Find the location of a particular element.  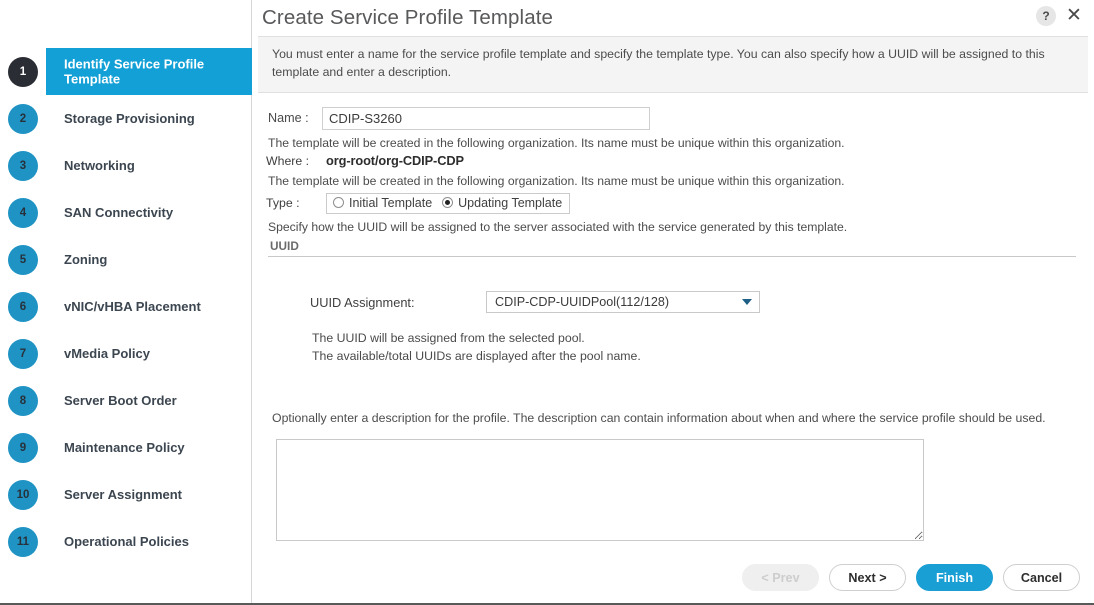

radio-label-initial: Initial Template is located at coordinates (391, 202).